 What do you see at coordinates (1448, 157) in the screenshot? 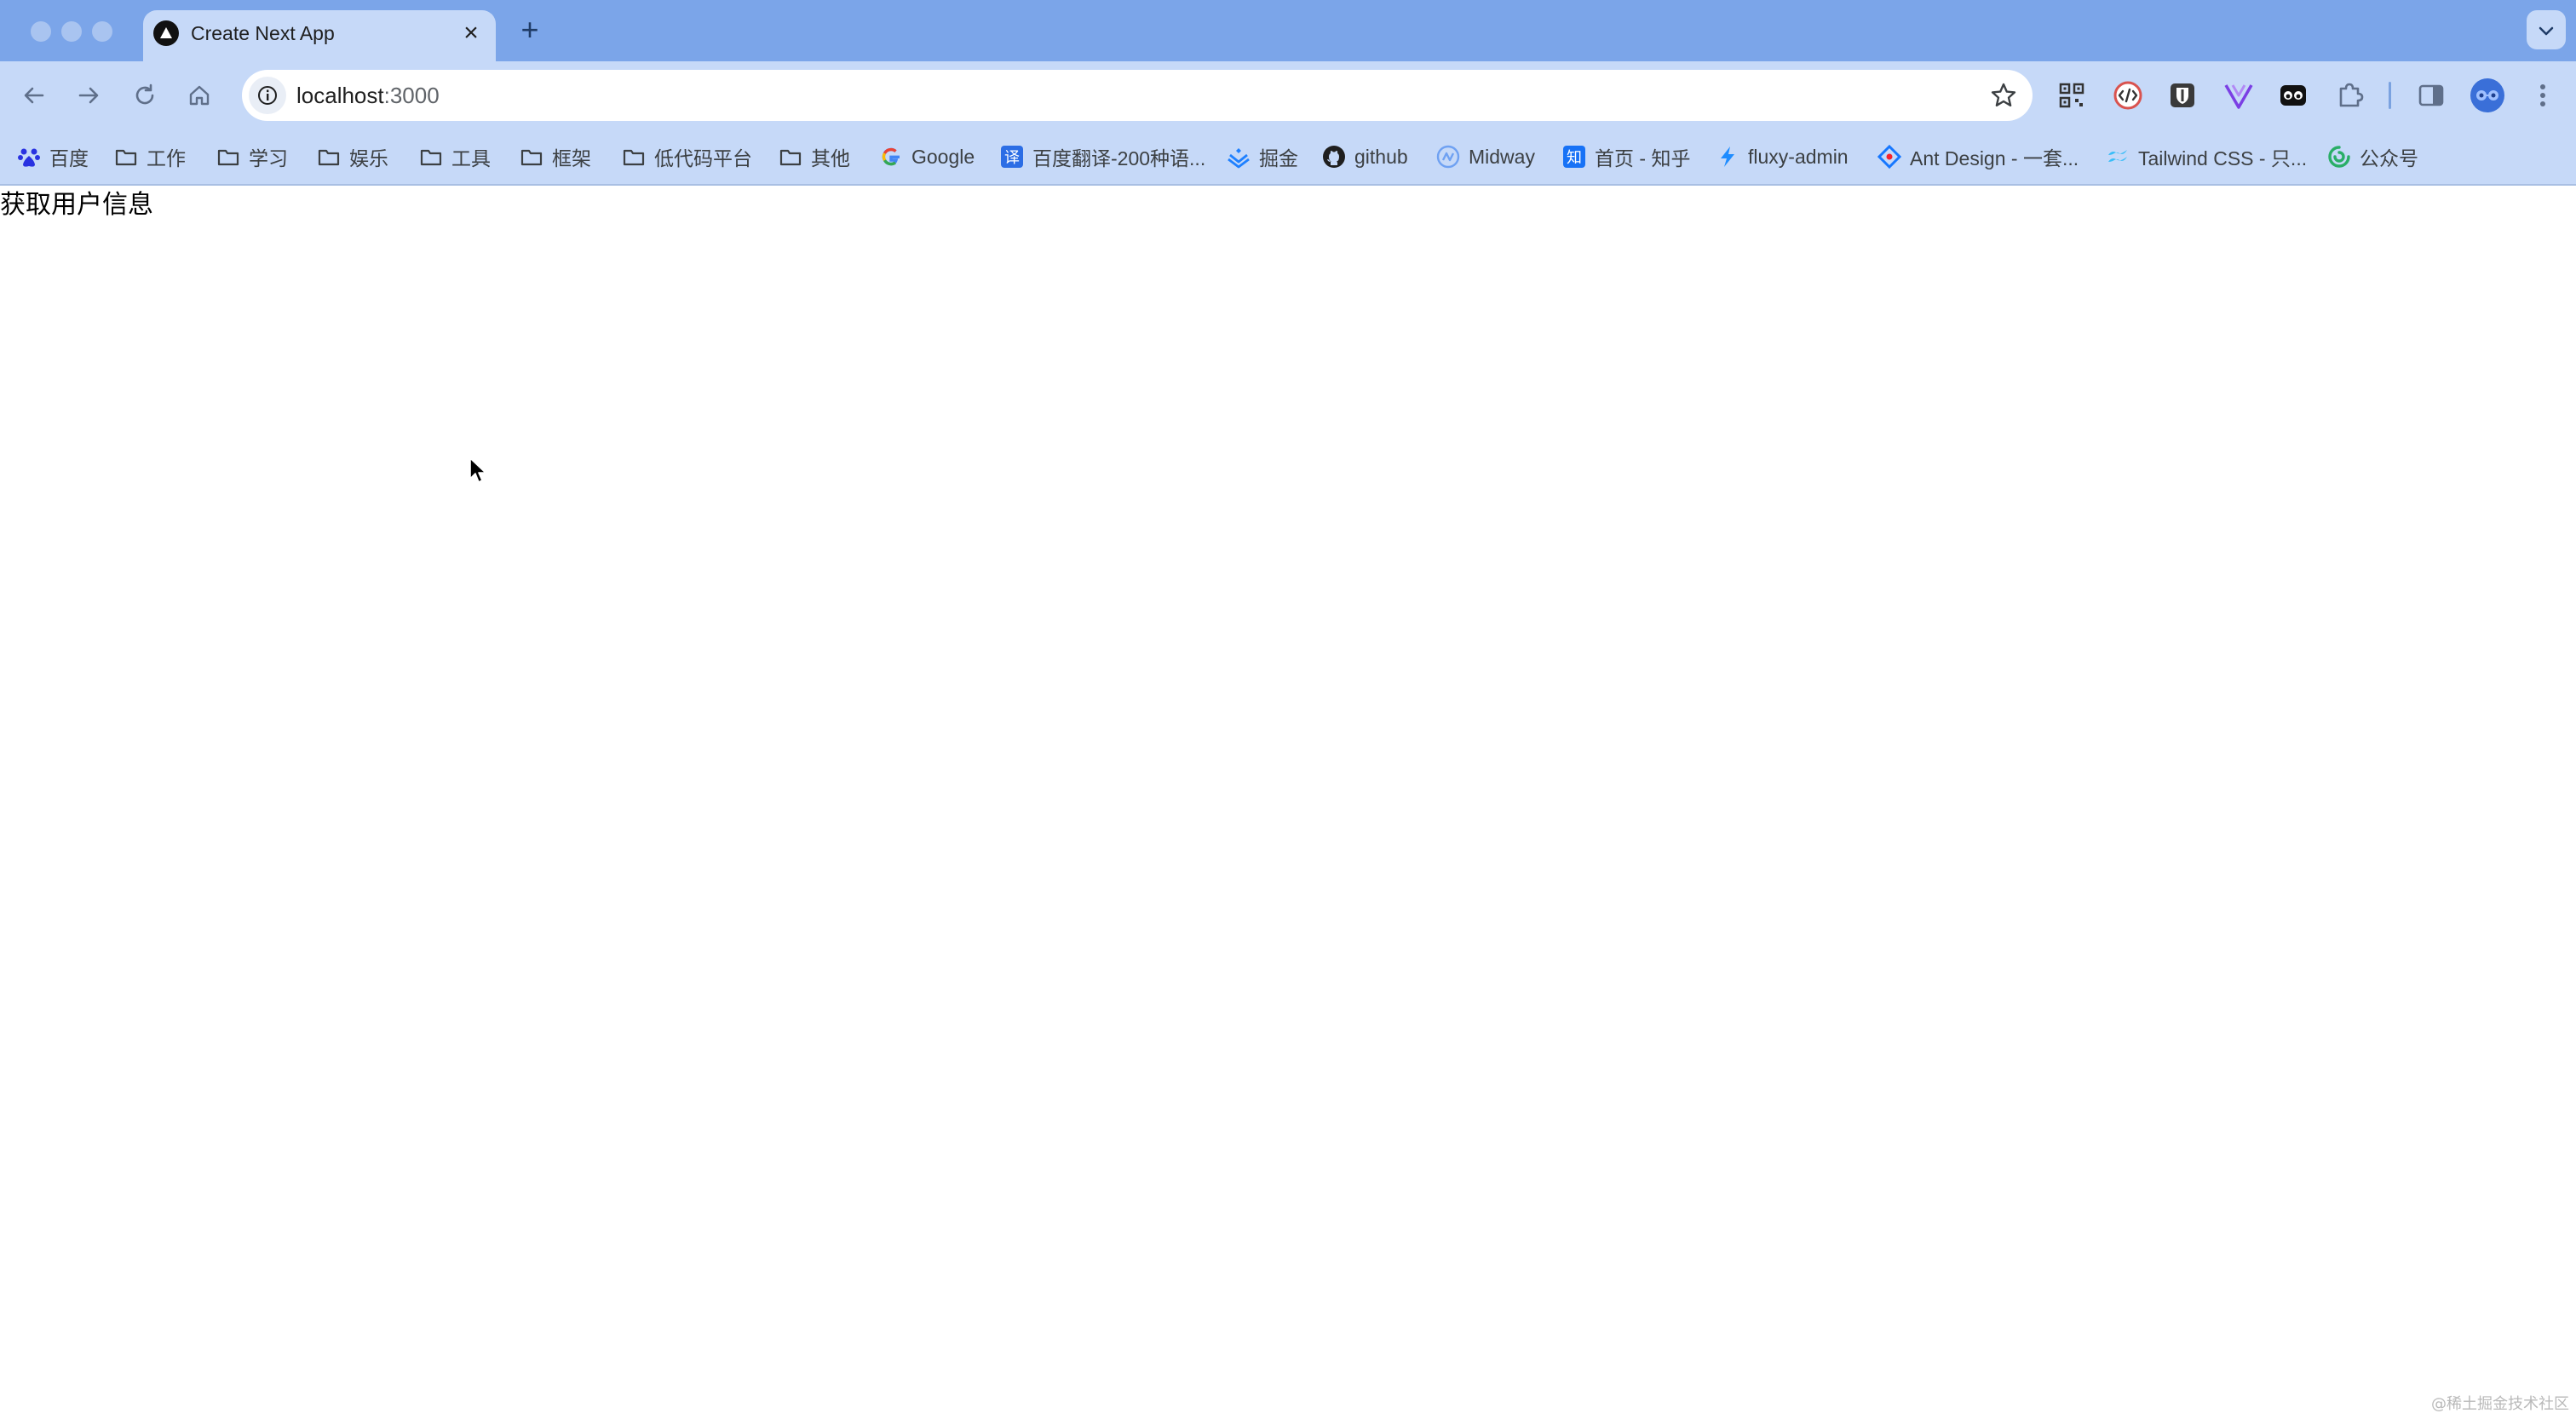
I see `midway-icon` at bounding box center [1448, 157].